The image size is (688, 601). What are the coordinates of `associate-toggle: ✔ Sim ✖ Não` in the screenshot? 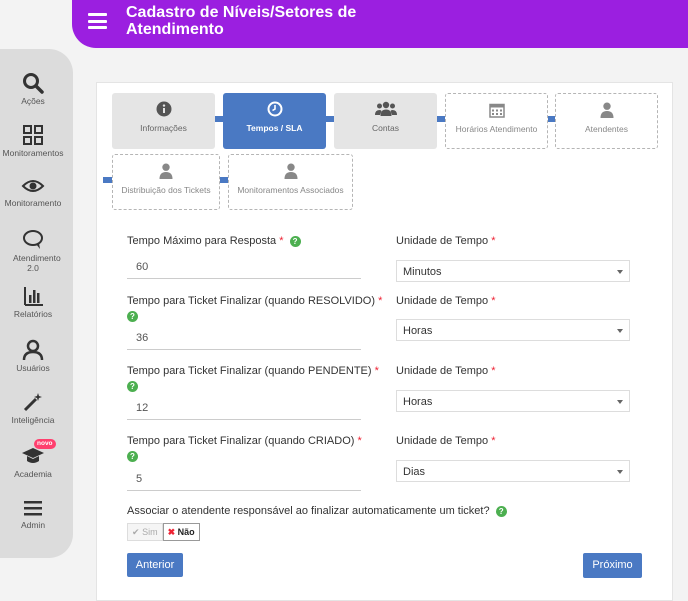 It's located at (163, 532).